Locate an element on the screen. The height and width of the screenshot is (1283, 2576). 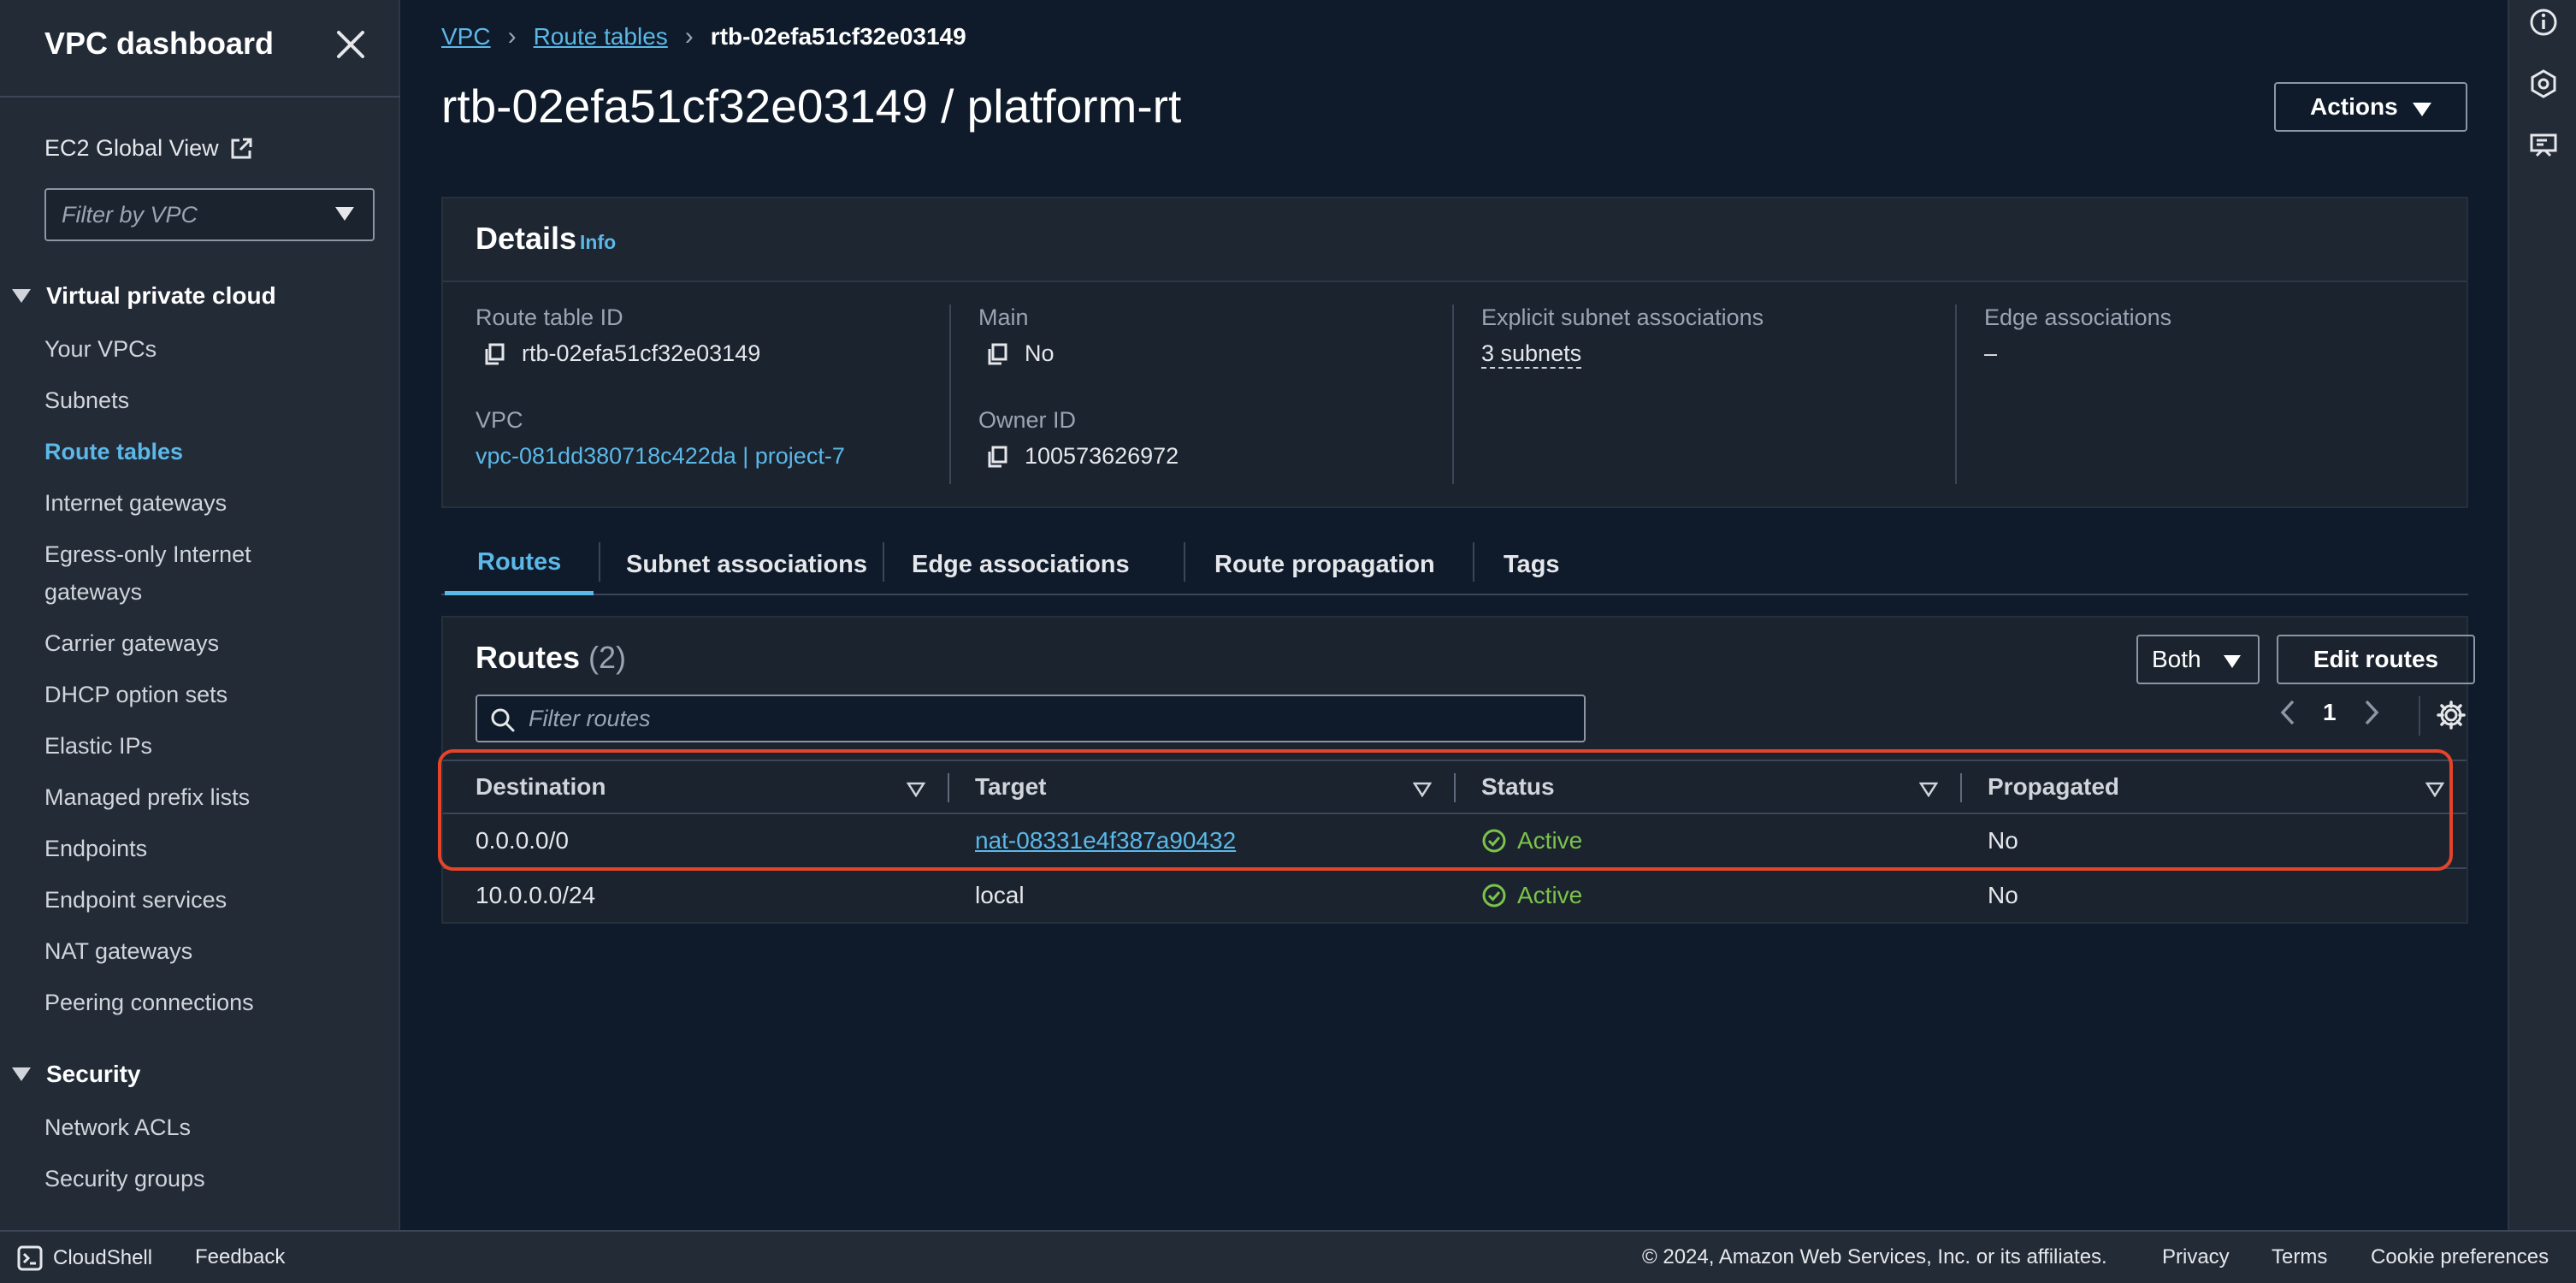
ec2-global-view-link: EC2 Global View is located at coordinates (148, 148).